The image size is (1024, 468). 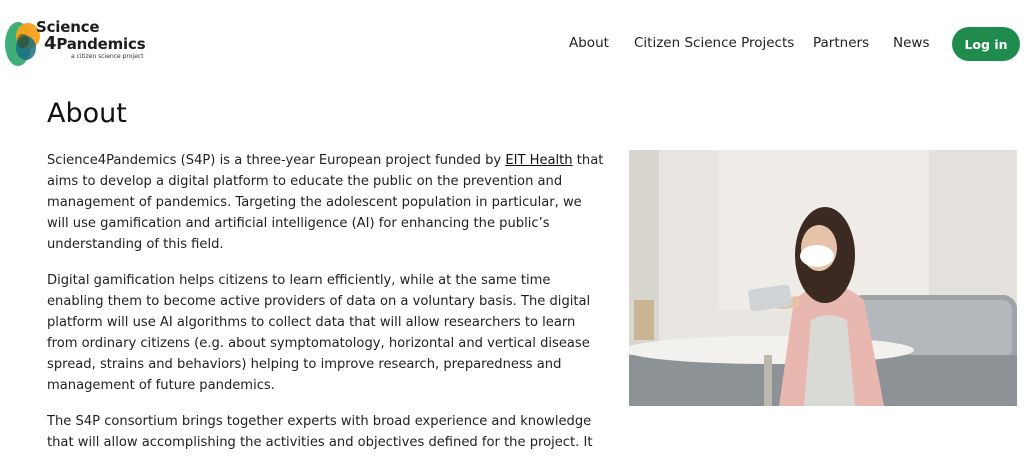 What do you see at coordinates (101, 44) in the screenshot?
I see `logo-word: Pandemics` at bounding box center [101, 44].